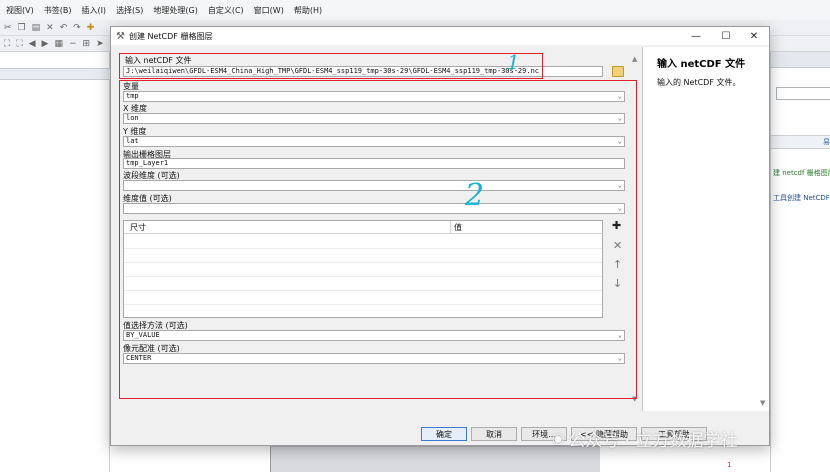 This screenshot has width=830, height=472. I want to click on full-extent-icon: ⛶, so click(7, 44).